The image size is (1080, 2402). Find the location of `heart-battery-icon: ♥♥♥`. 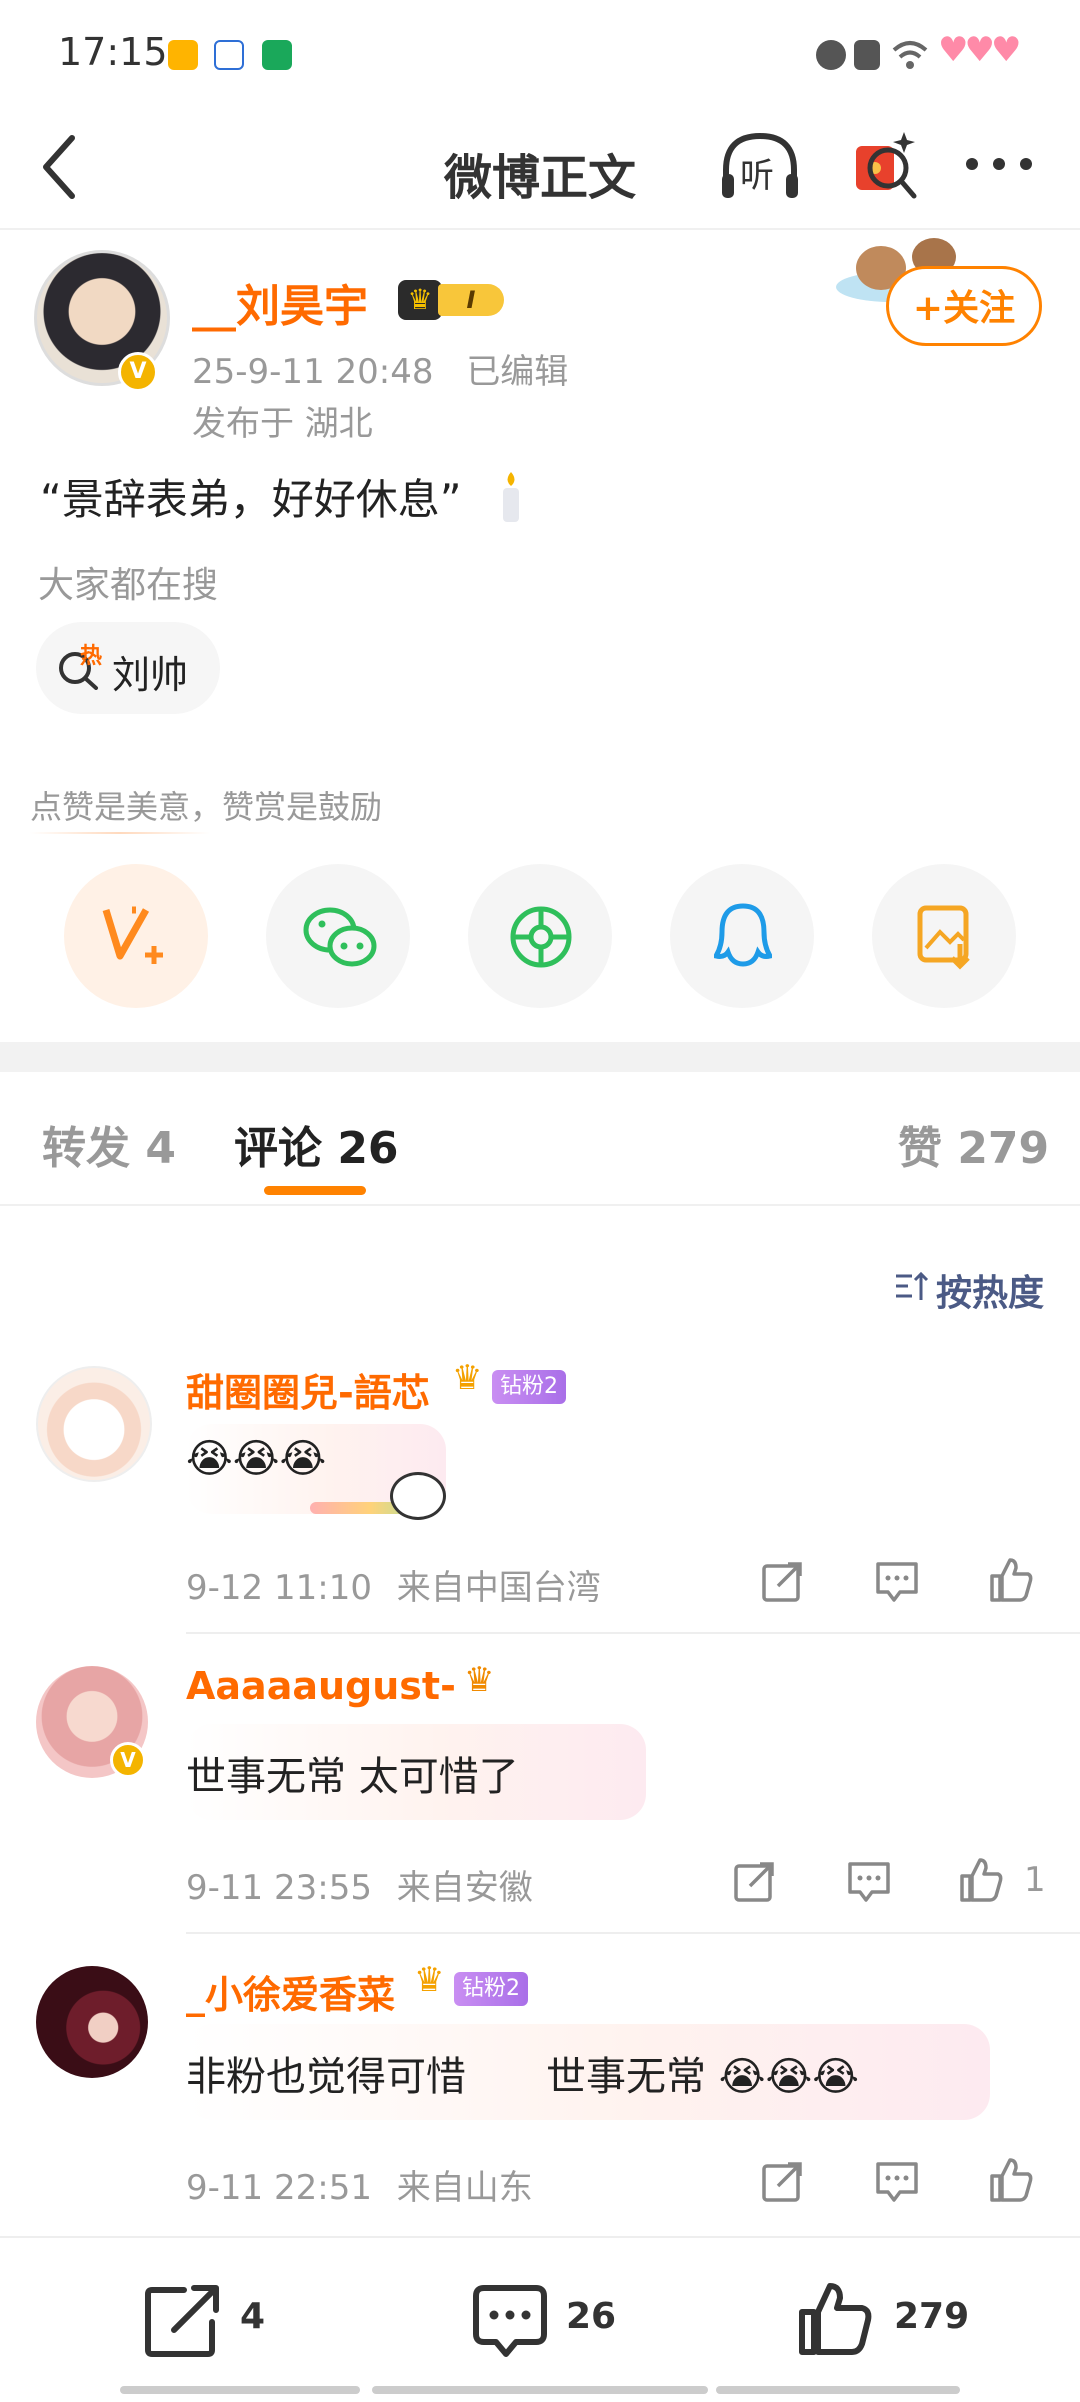

heart-battery-icon: ♥♥♥ is located at coordinates (979, 50).